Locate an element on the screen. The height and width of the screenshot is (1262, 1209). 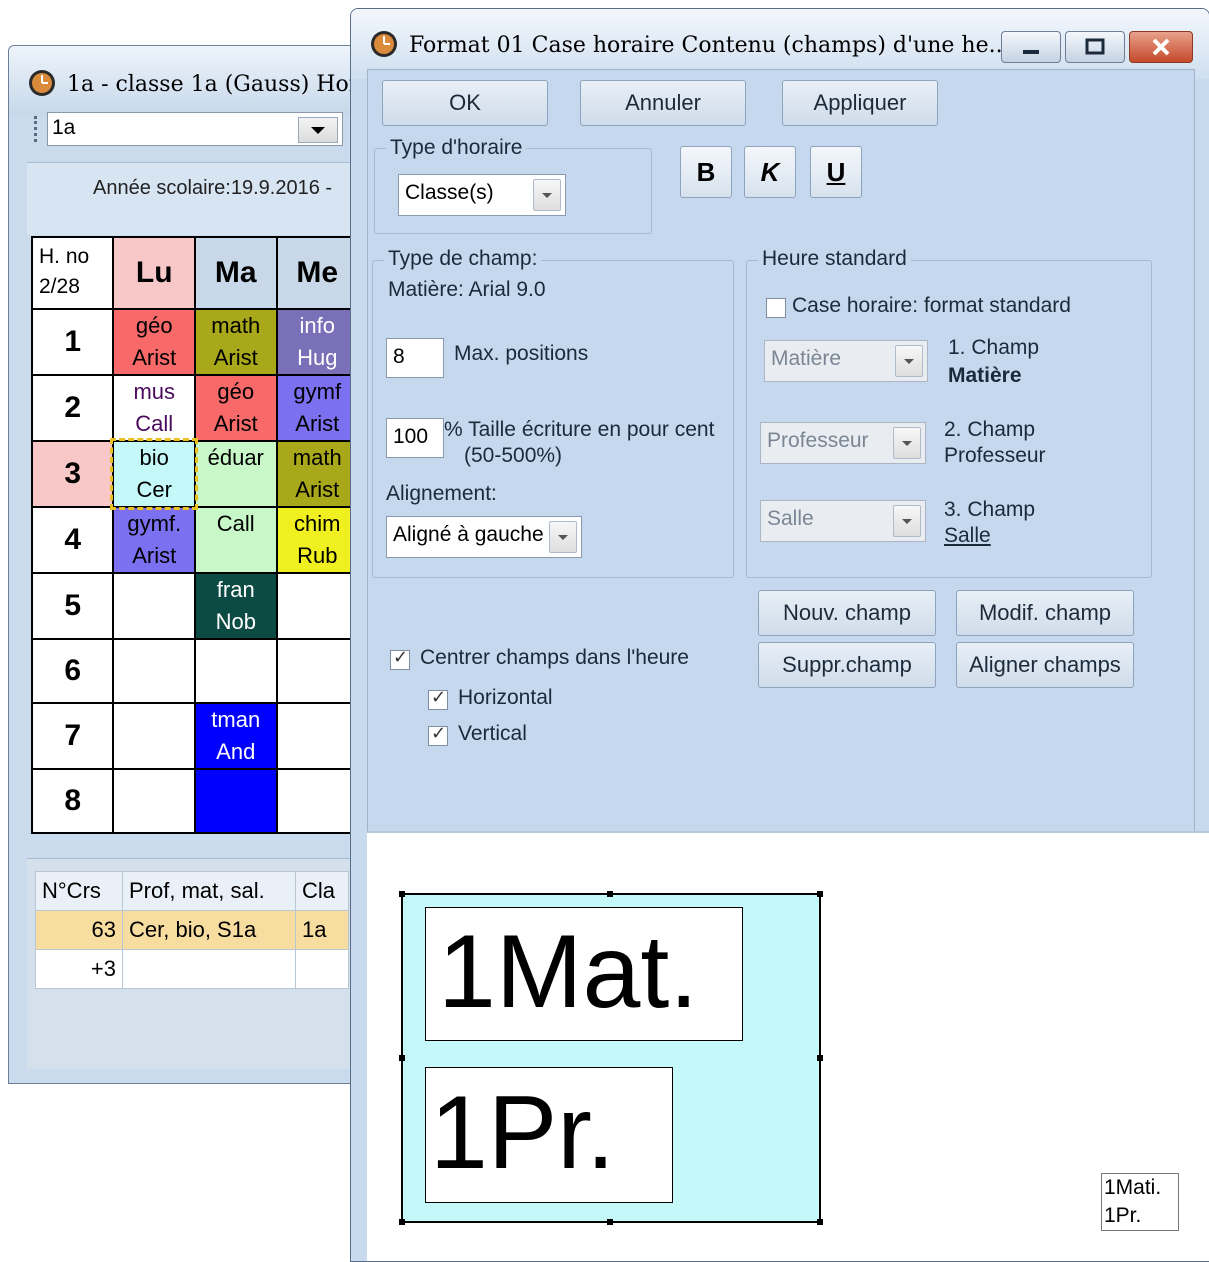
hour-number: 6 is located at coordinates (72, 671).